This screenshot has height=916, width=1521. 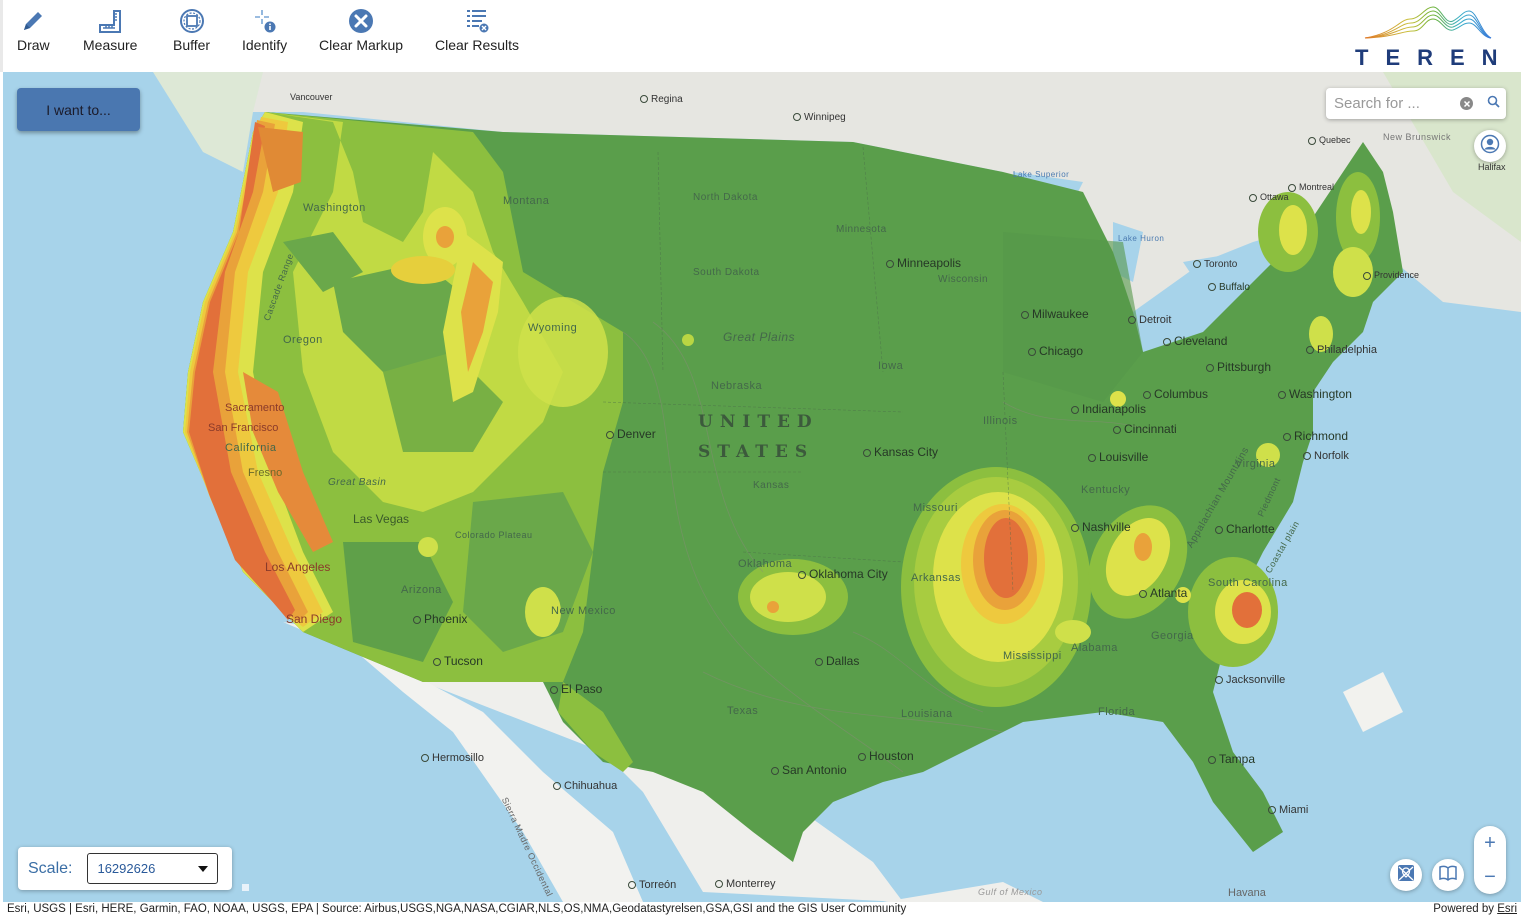 I want to click on identify-tool-button: Identify, so click(x=264, y=30).